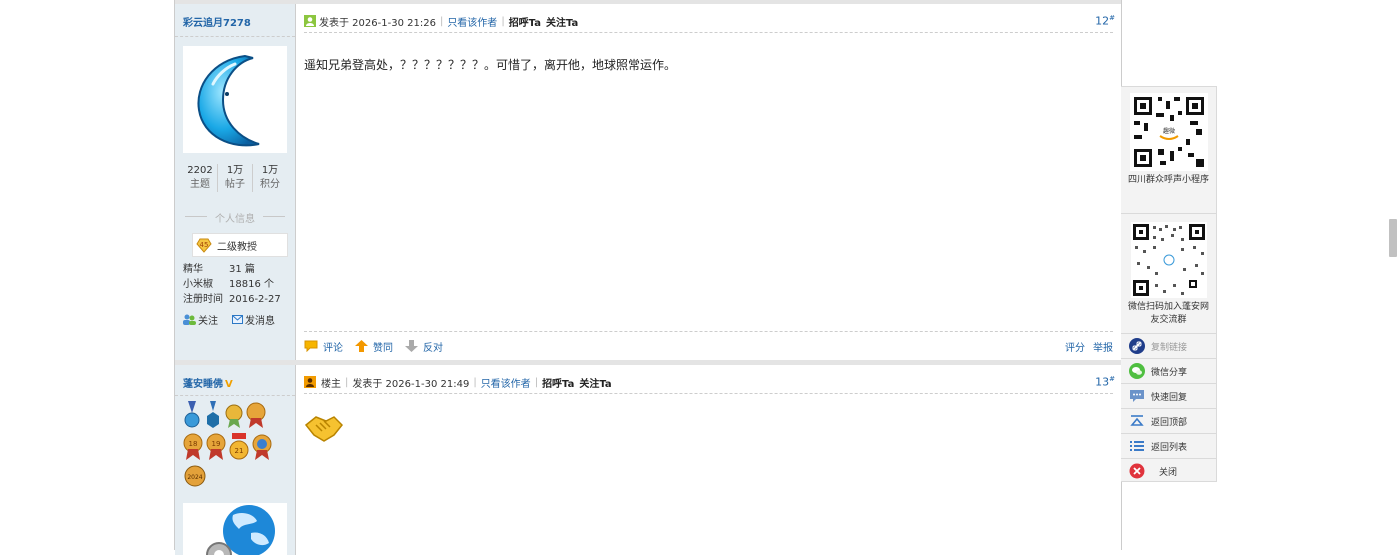 Image resolution: width=1400 pixels, height=555 pixels. I want to click on rank-badge-number: 45, so click(204, 245).